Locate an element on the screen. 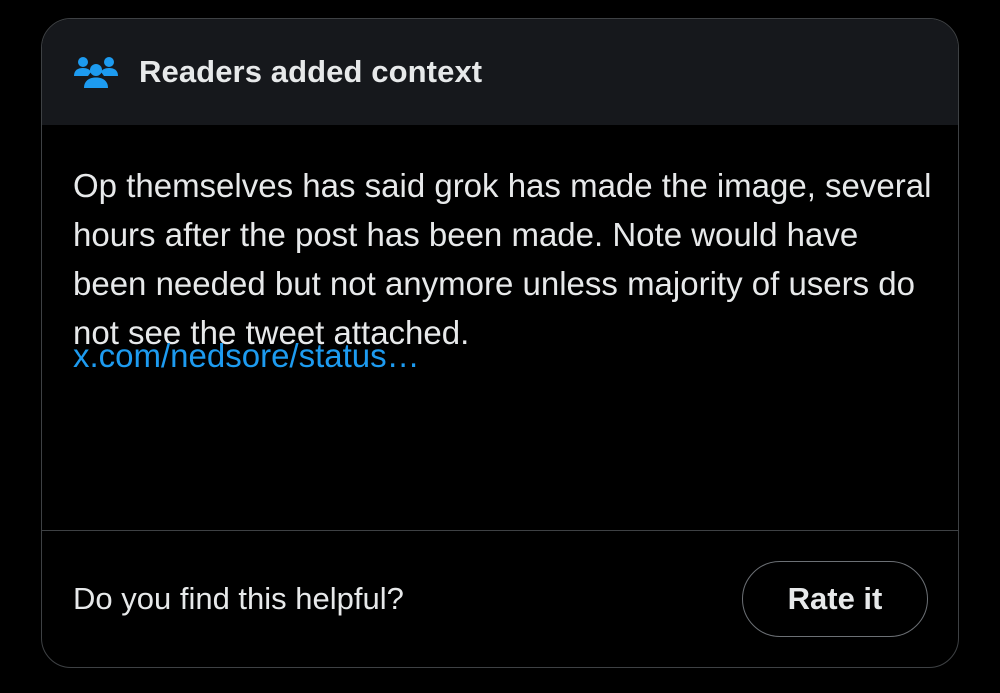 The image size is (1000, 693). rate-it-button: Rate it is located at coordinates (835, 599).